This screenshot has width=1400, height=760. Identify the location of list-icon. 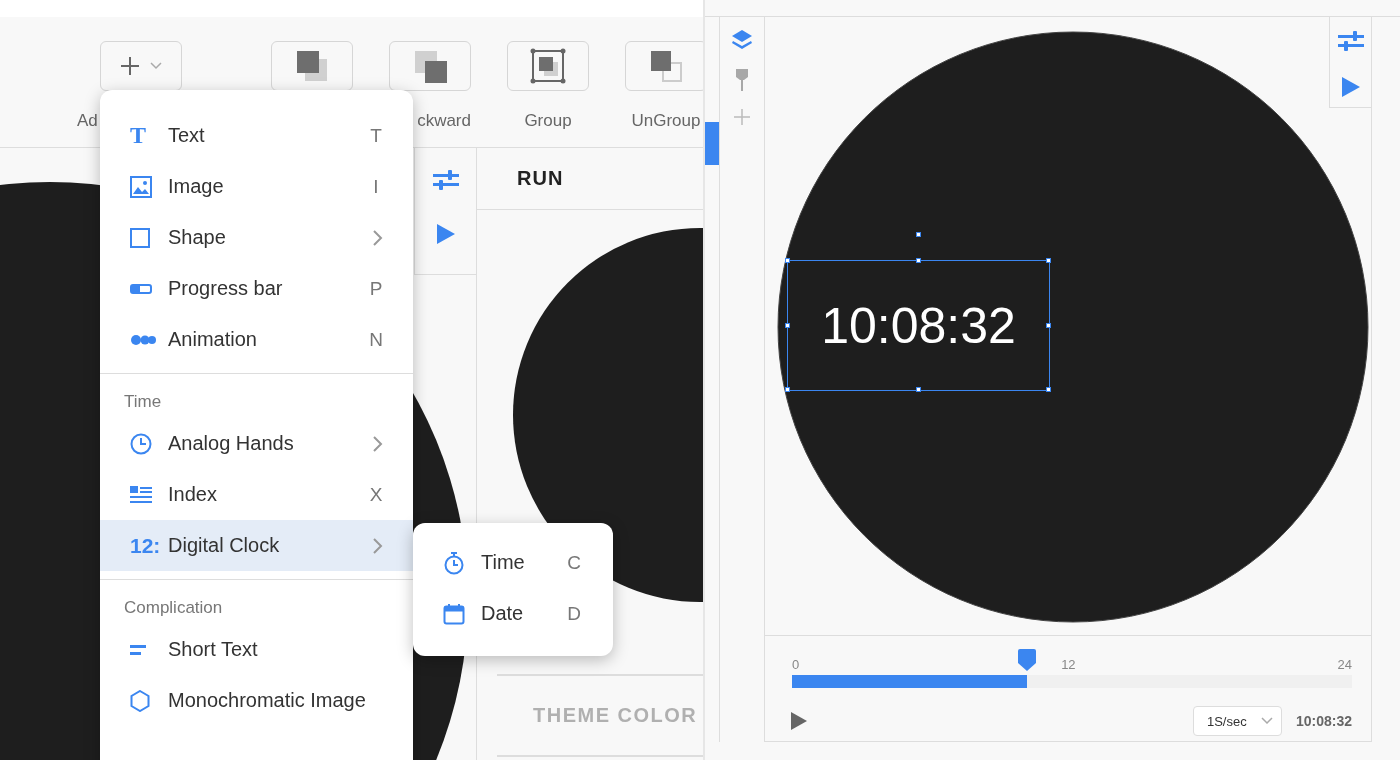
(141, 494).